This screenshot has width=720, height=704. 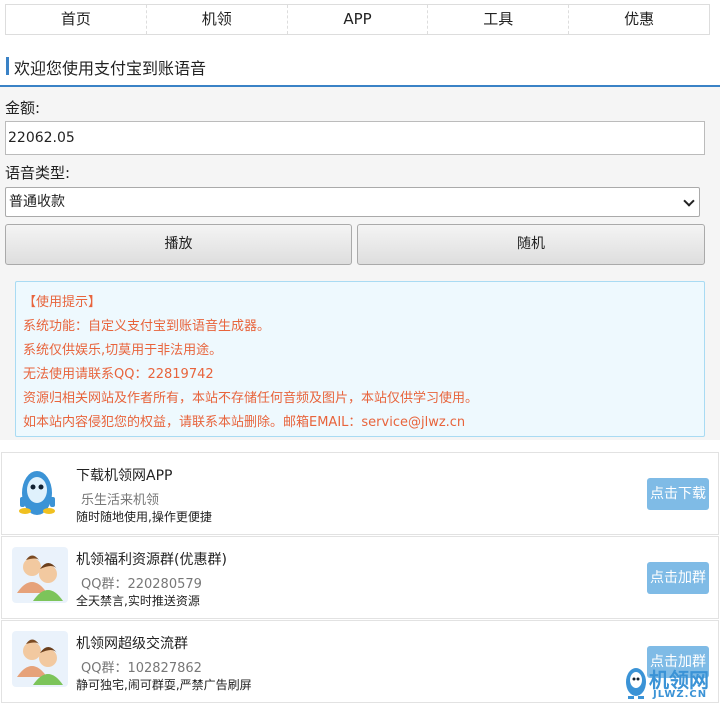 What do you see at coordinates (671, 684) in the screenshot?
I see `site-watermark: 机领网 JLWZ.CN` at bounding box center [671, 684].